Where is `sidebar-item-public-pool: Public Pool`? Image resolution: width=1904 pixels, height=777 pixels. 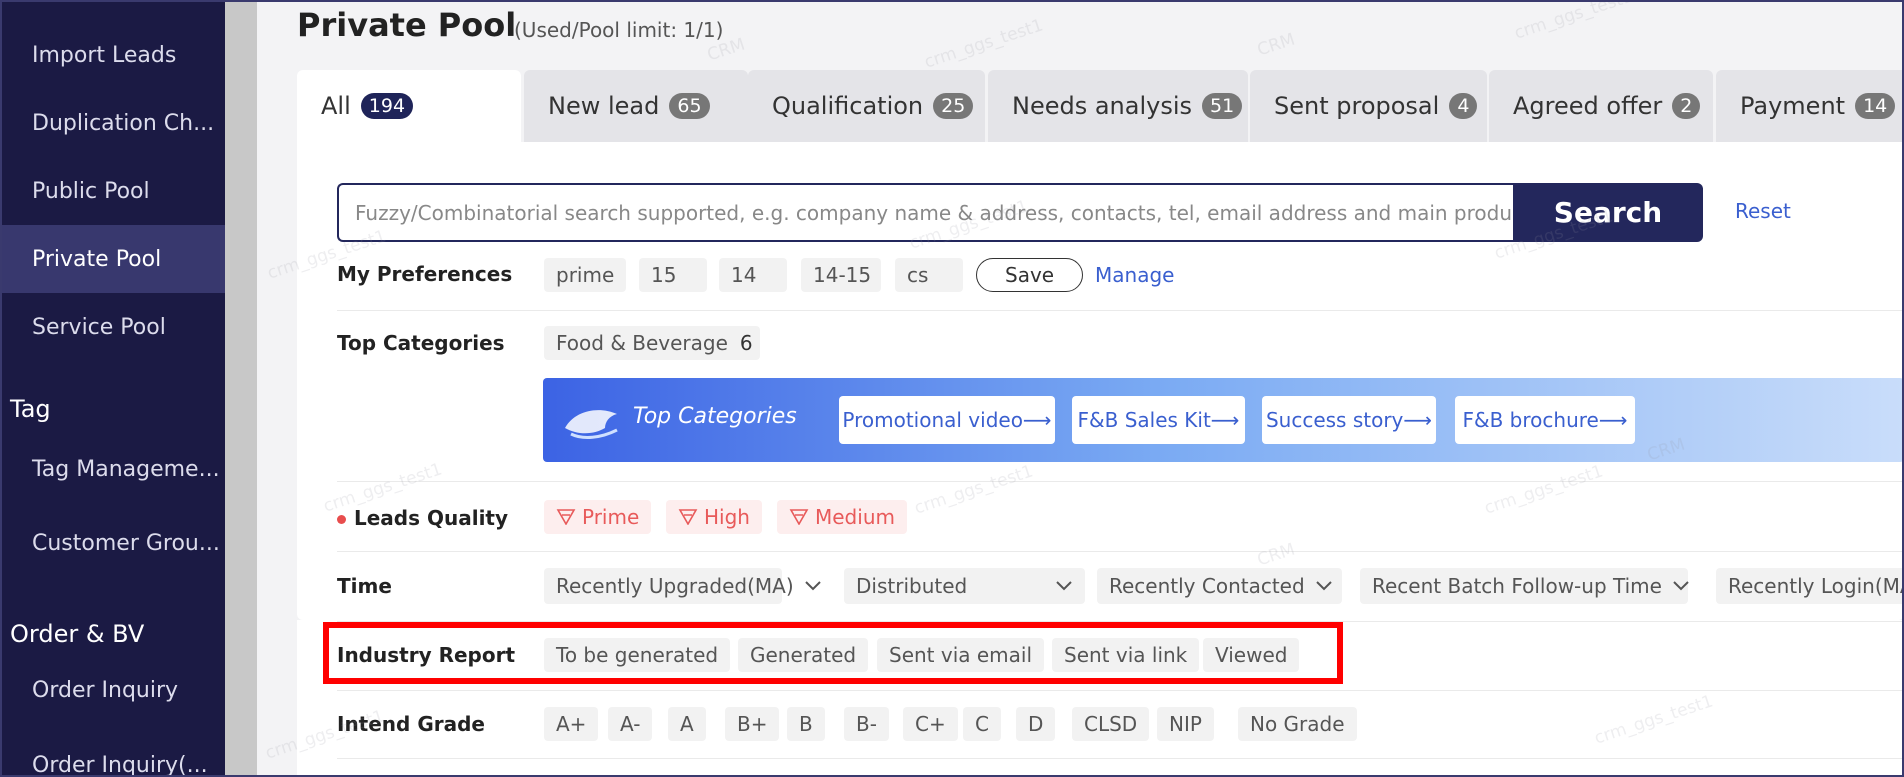 sidebar-item-public-pool: Public Pool is located at coordinates (112, 191).